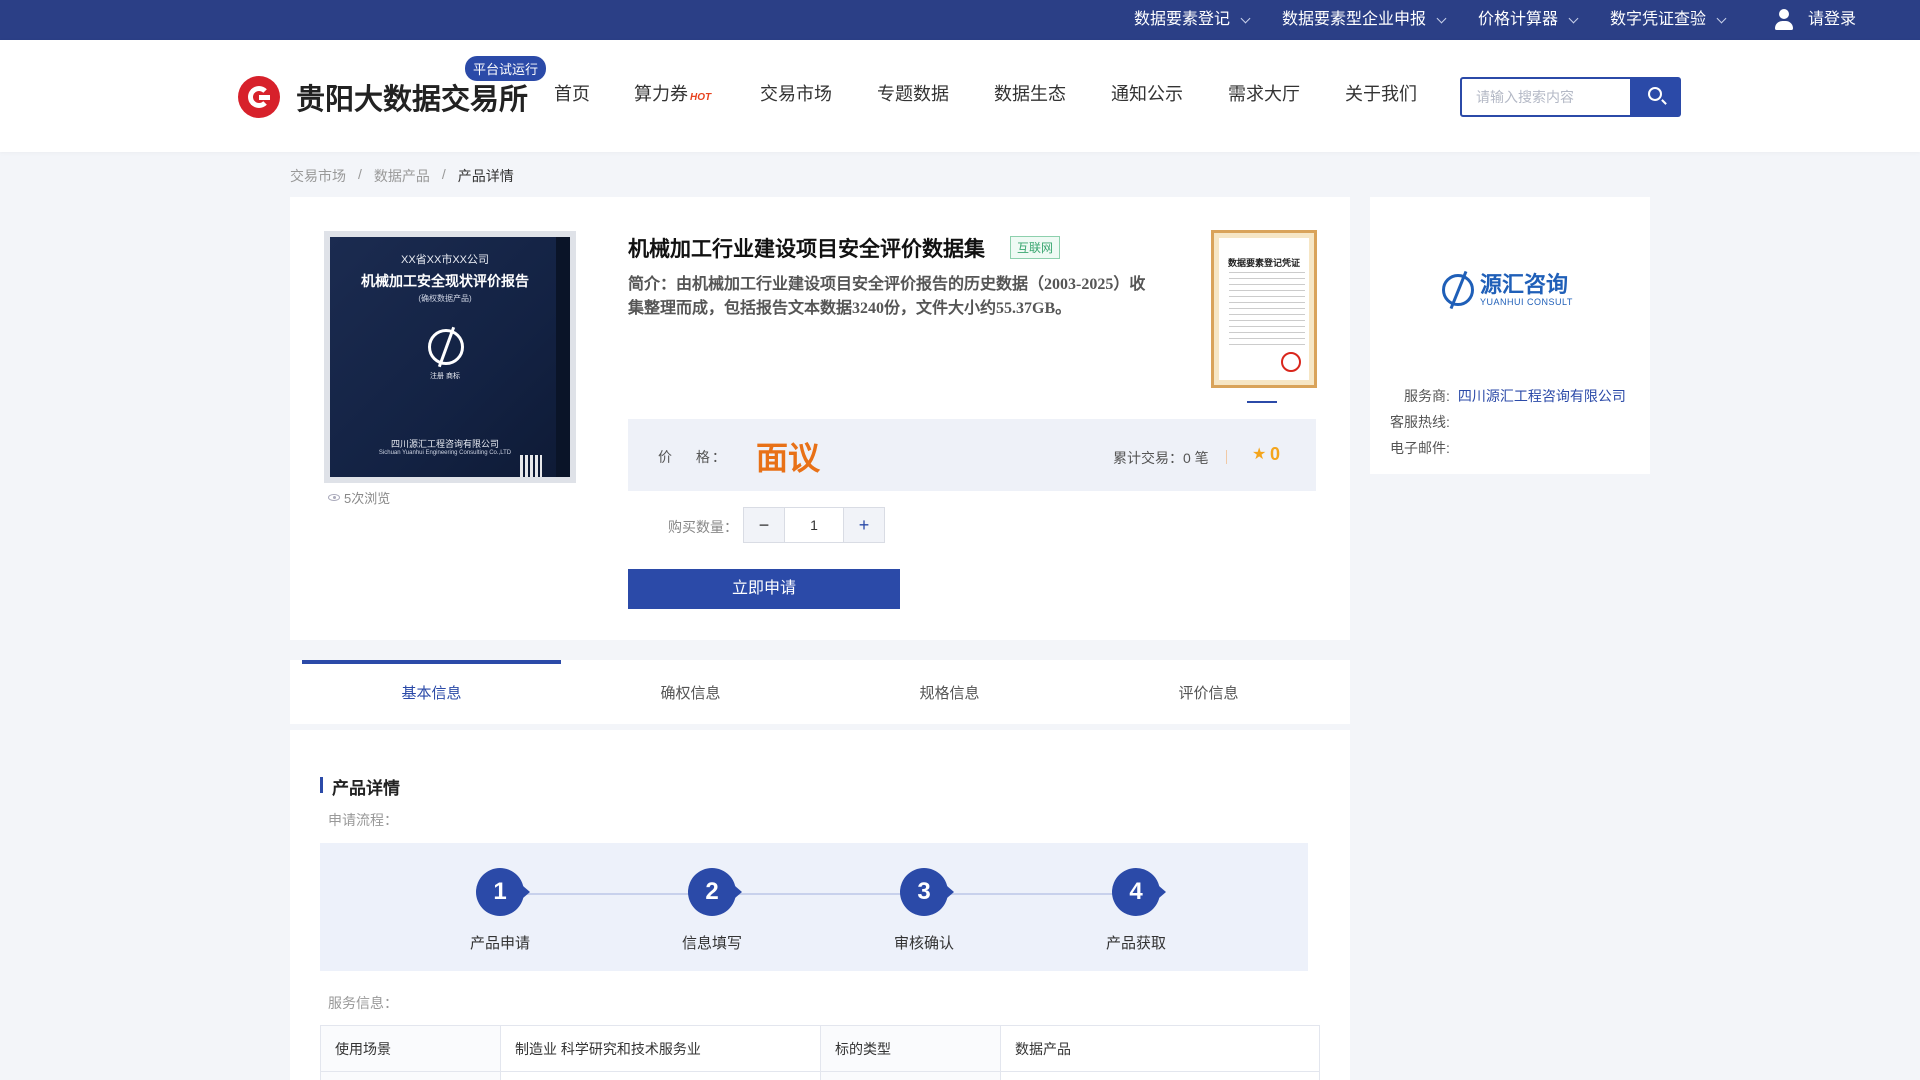  I want to click on flow-label: 申请流程：, so click(363, 820).